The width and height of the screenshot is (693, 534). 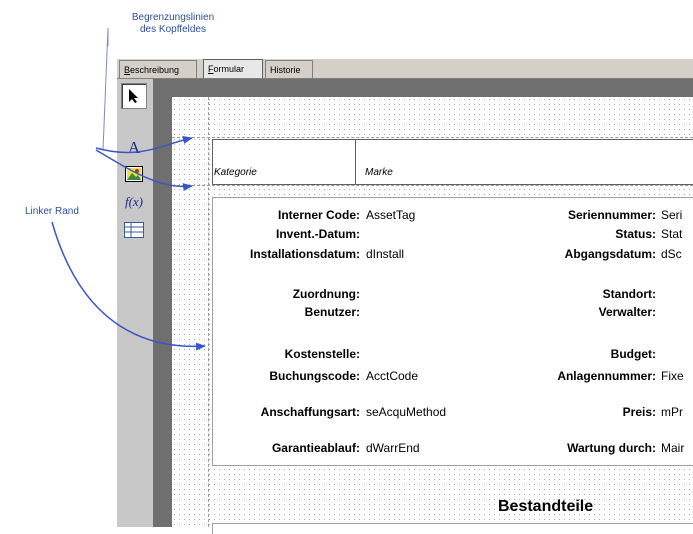 What do you see at coordinates (144, 145) in the screenshot?
I see `arrow-header-top` at bounding box center [144, 145].